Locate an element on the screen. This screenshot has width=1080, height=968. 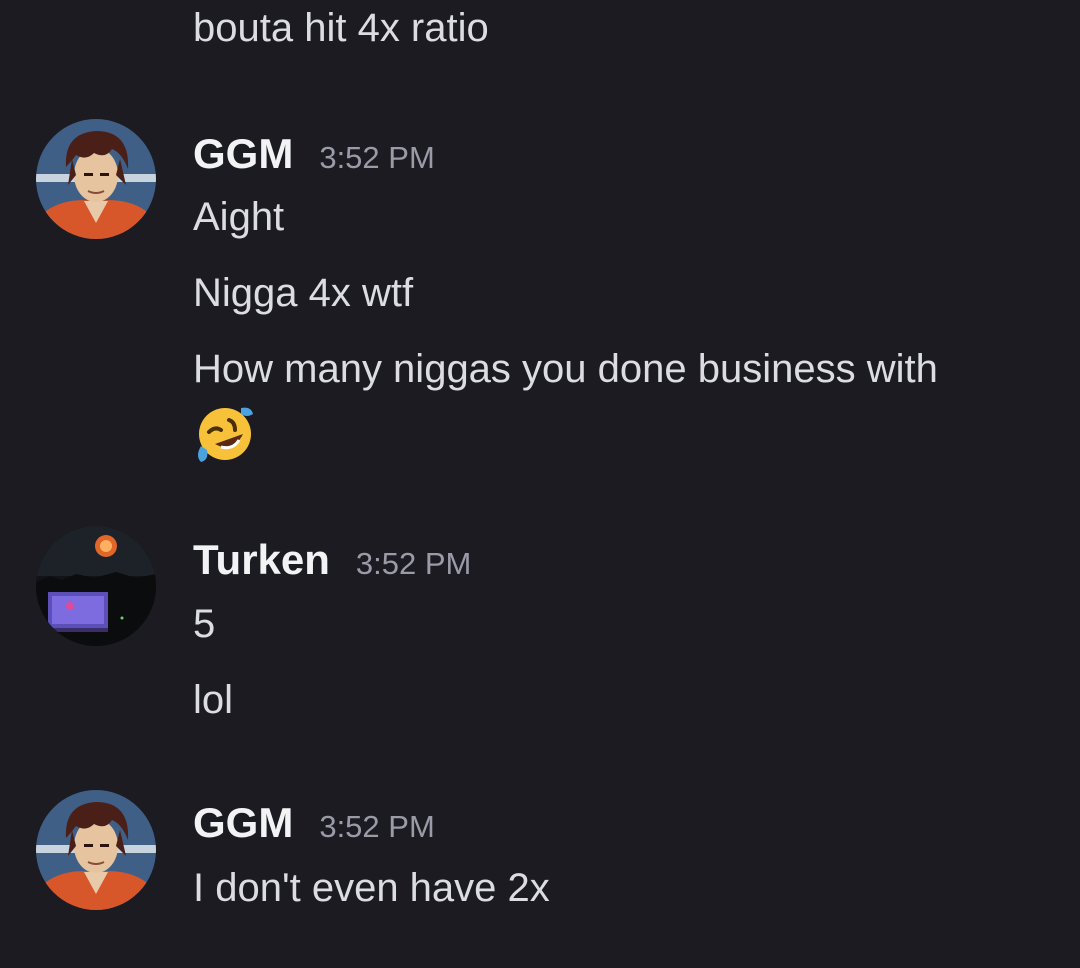
avatar-turken is located at coordinates (96, 586).